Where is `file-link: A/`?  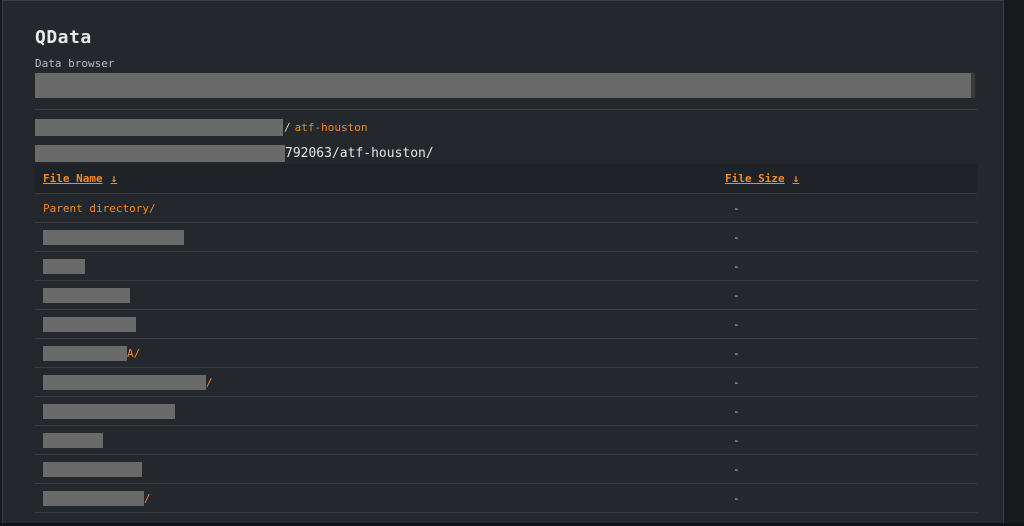 file-link: A/ is located at coordinates (388, 353).